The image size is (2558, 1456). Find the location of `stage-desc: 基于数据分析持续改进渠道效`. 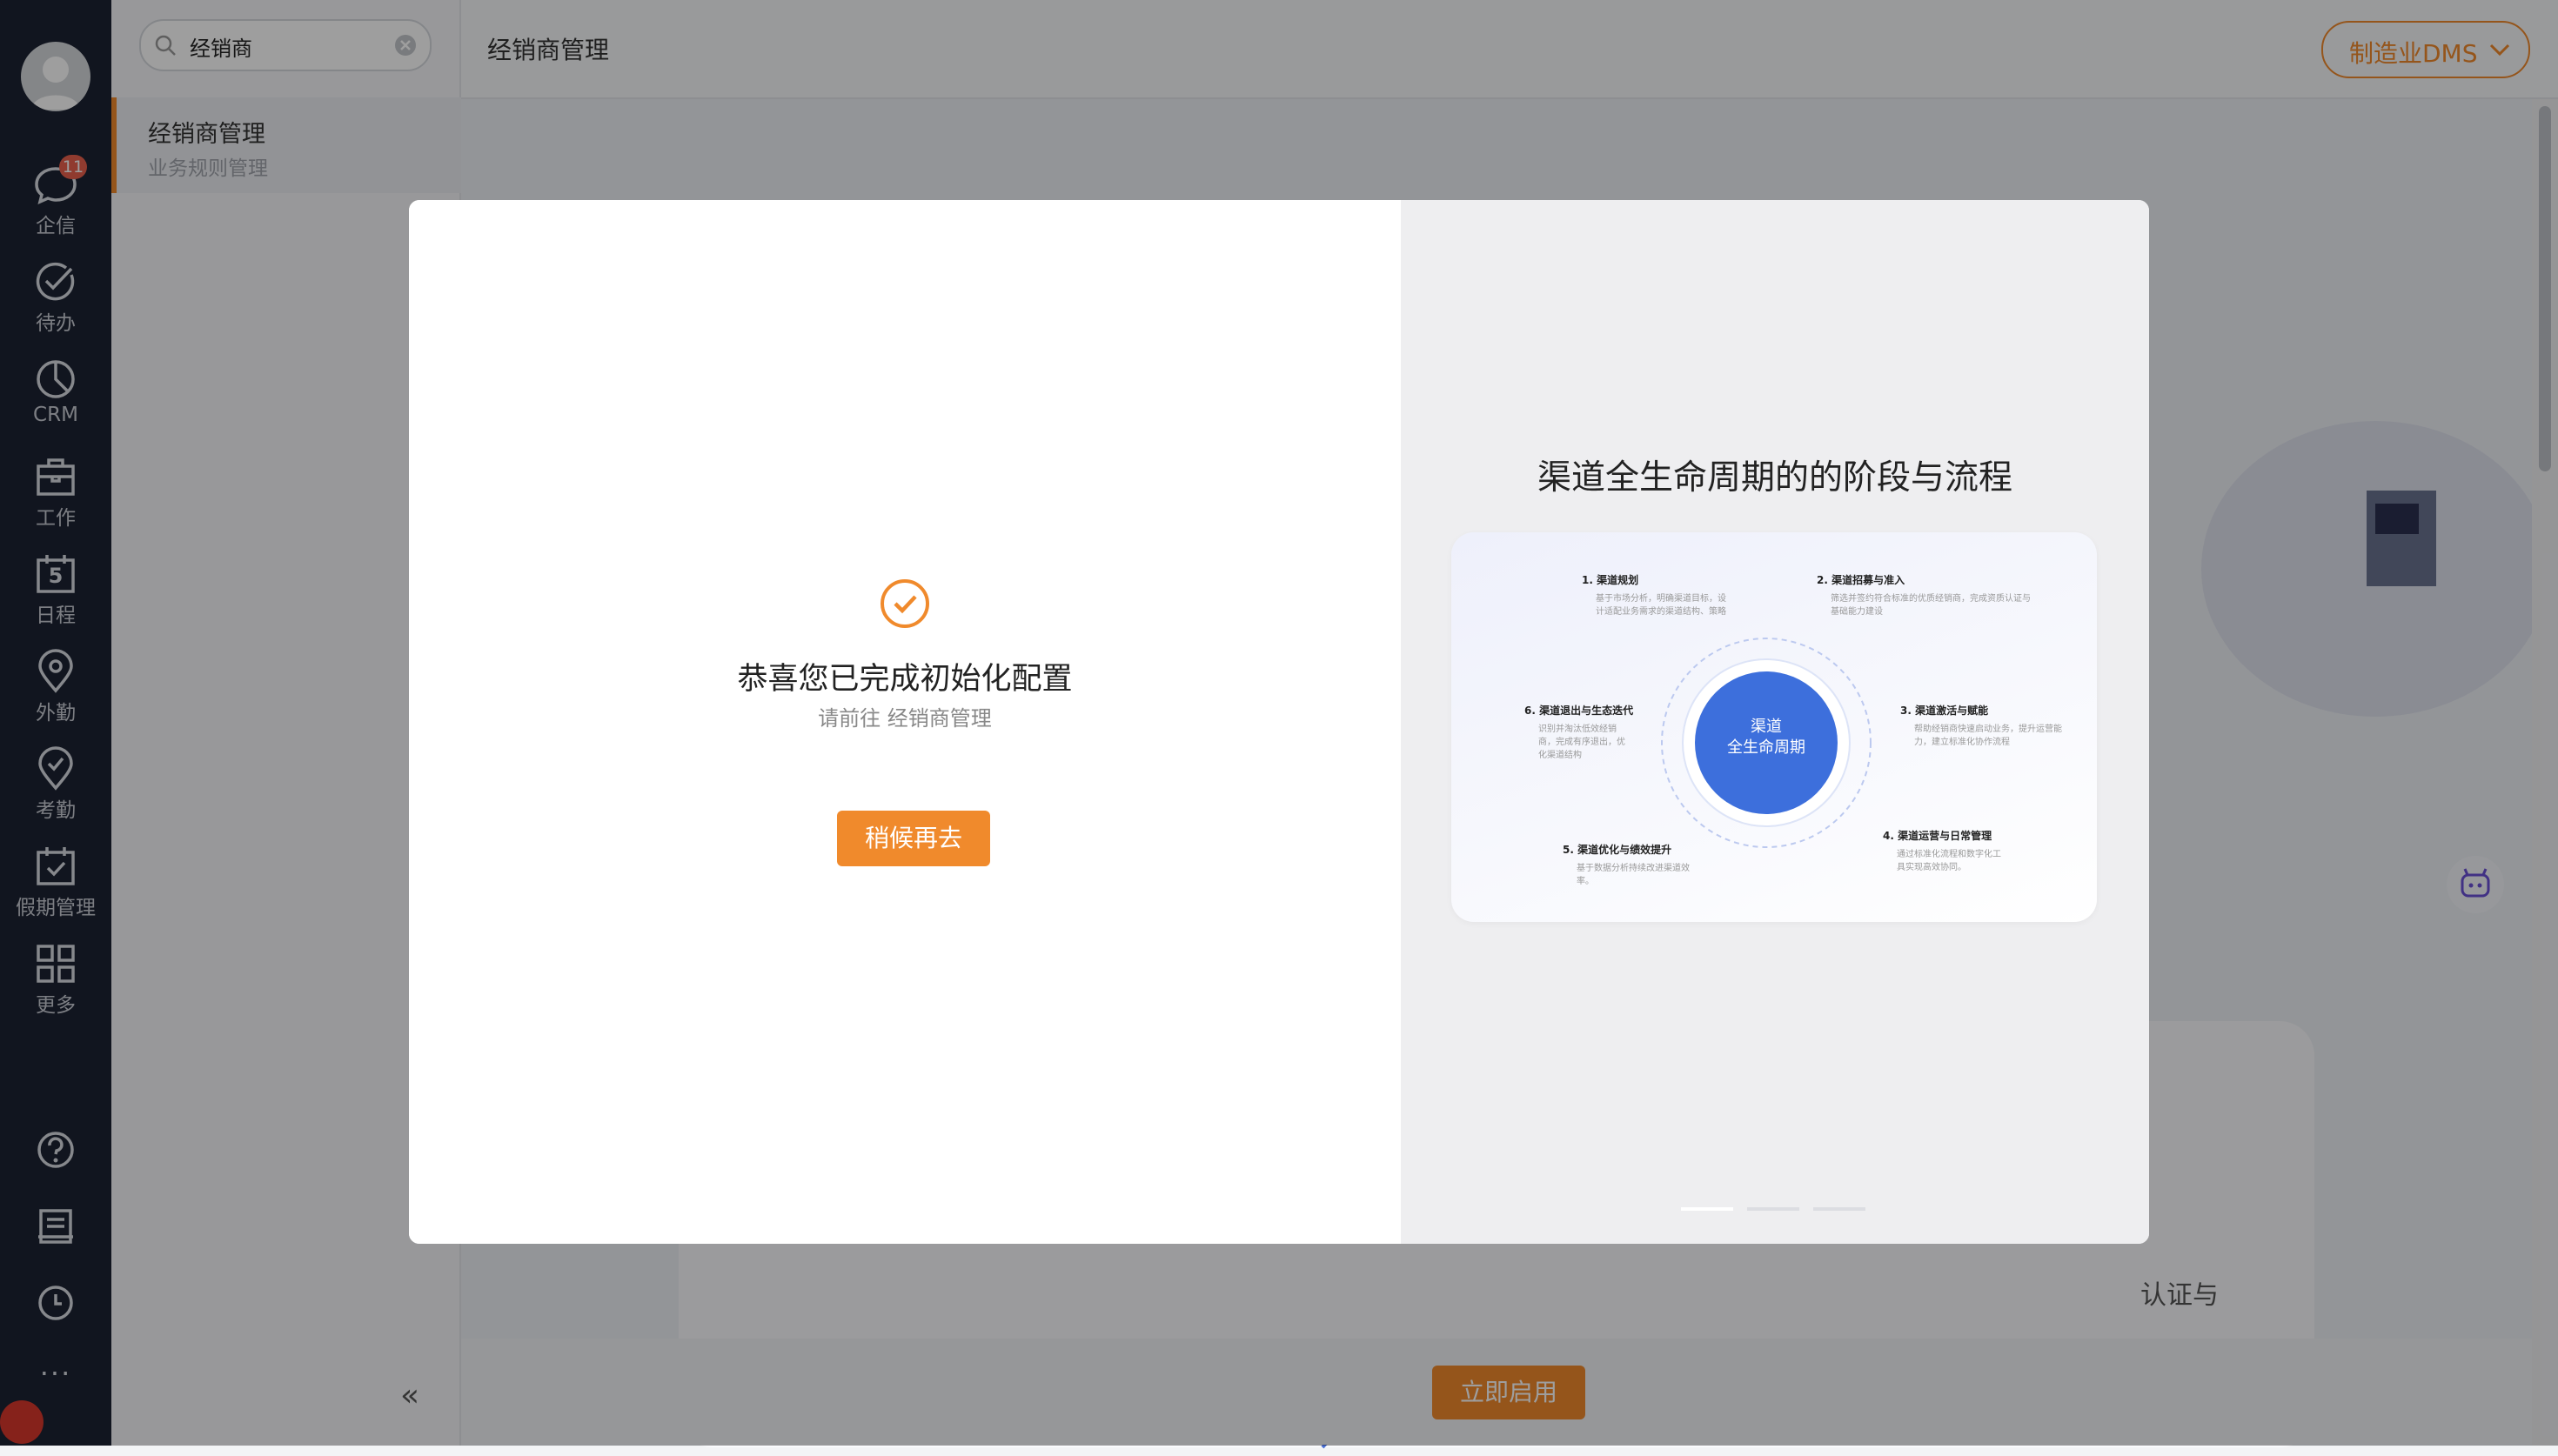

stage-desc: 基于数据分析持续改进渠道效 is located at coordinates (1633, 868).